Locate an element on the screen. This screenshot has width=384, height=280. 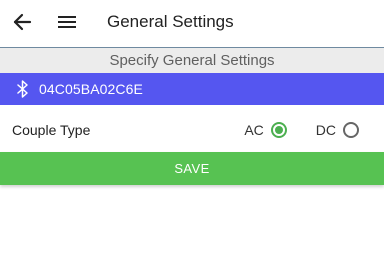
menu-button is located at coordinates (67, 22).